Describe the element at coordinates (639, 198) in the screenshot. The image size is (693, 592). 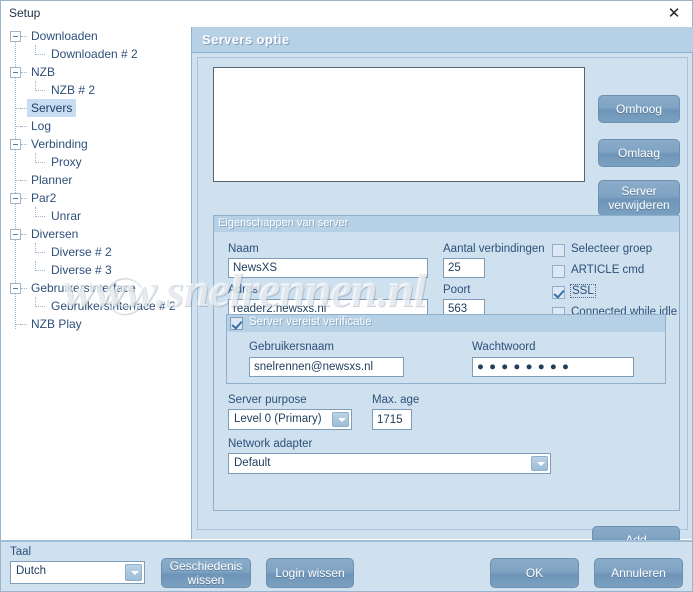
I see `delete-server-button: Server verwijderen` at that location.